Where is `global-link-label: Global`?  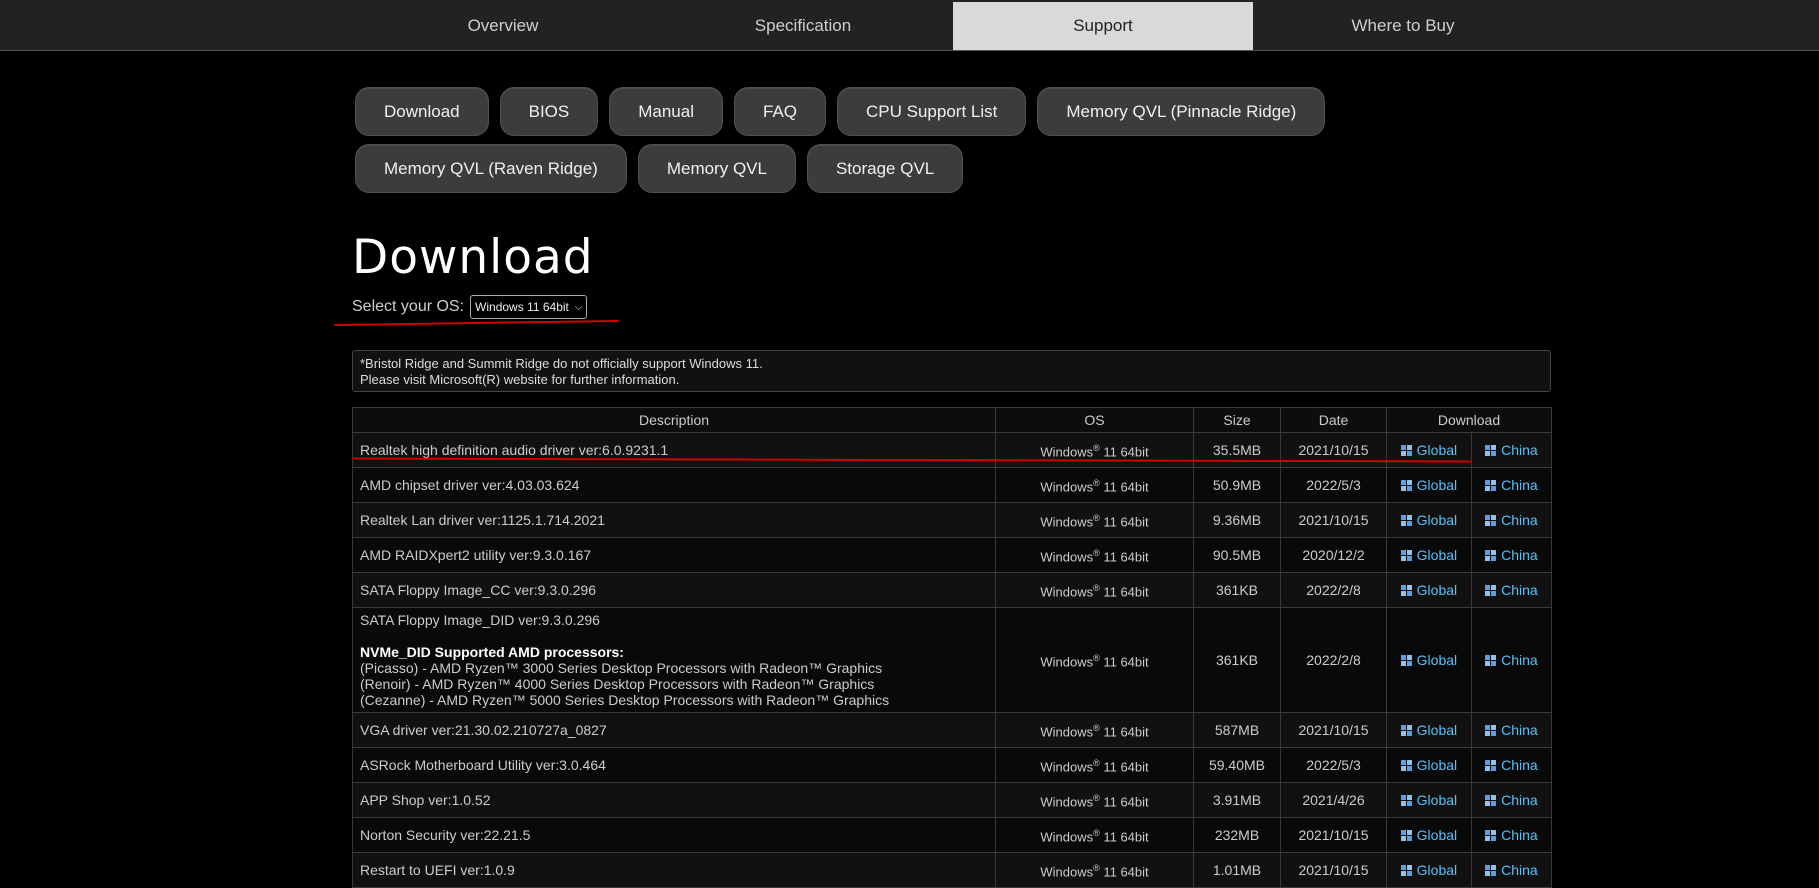 global-link-label: Global is located at coordinates (1437, 450).